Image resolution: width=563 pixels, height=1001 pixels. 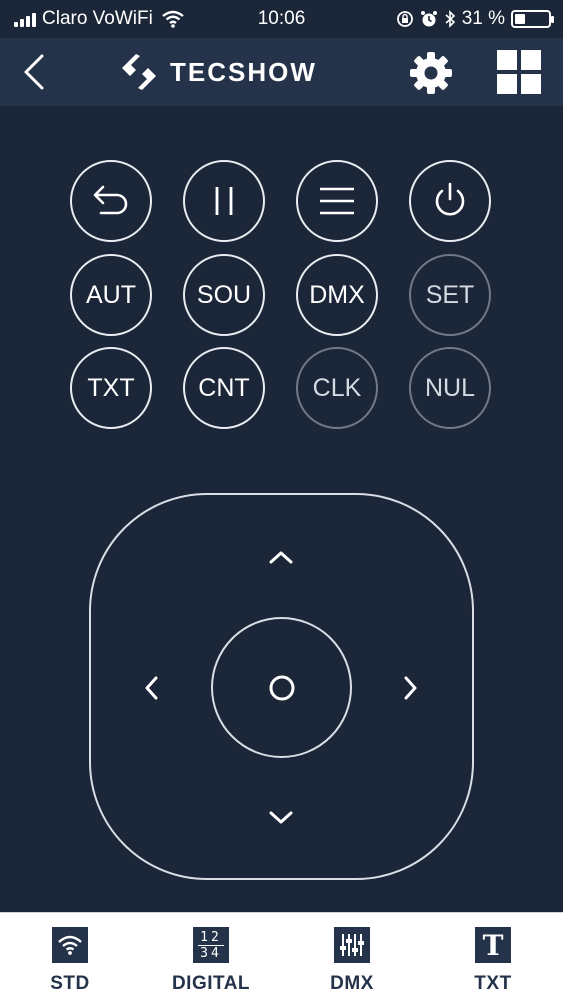 I want to click on digits-icon: 12 34, so click(x=211, y=945).